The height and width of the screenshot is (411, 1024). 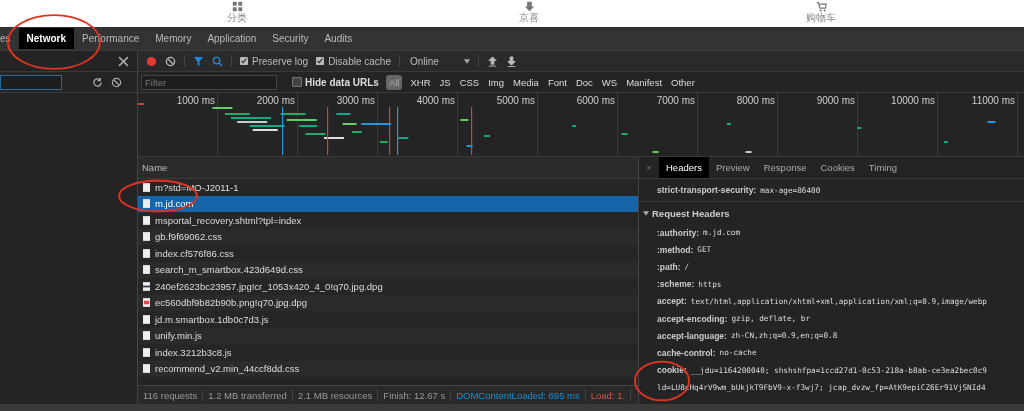 What do you see at coordinates (275, 100) in the screenshot?
I see `time-tick: 2000 ms` at bounding box center [275, 100].